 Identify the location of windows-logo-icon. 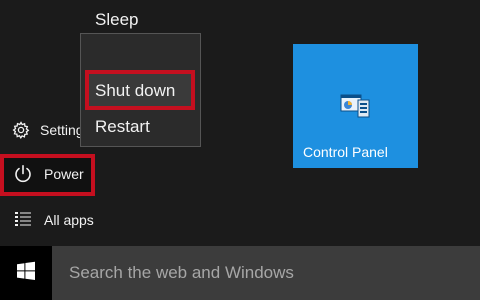
(26, 273).